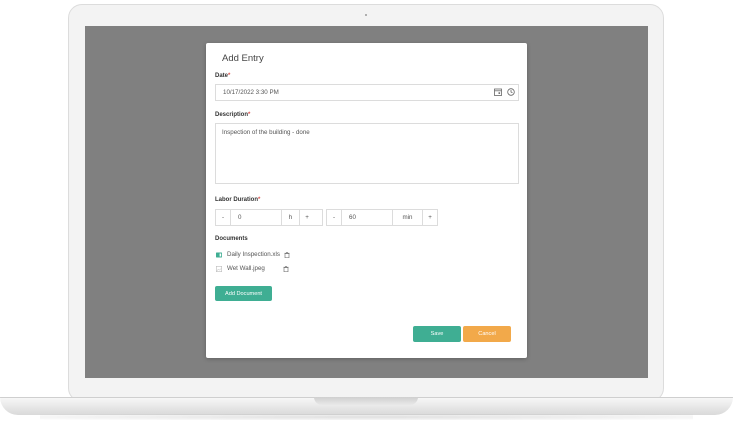 This screenshot has height=438, width=733. I want to click on minutes-increment-button: +, so click(430, 217).